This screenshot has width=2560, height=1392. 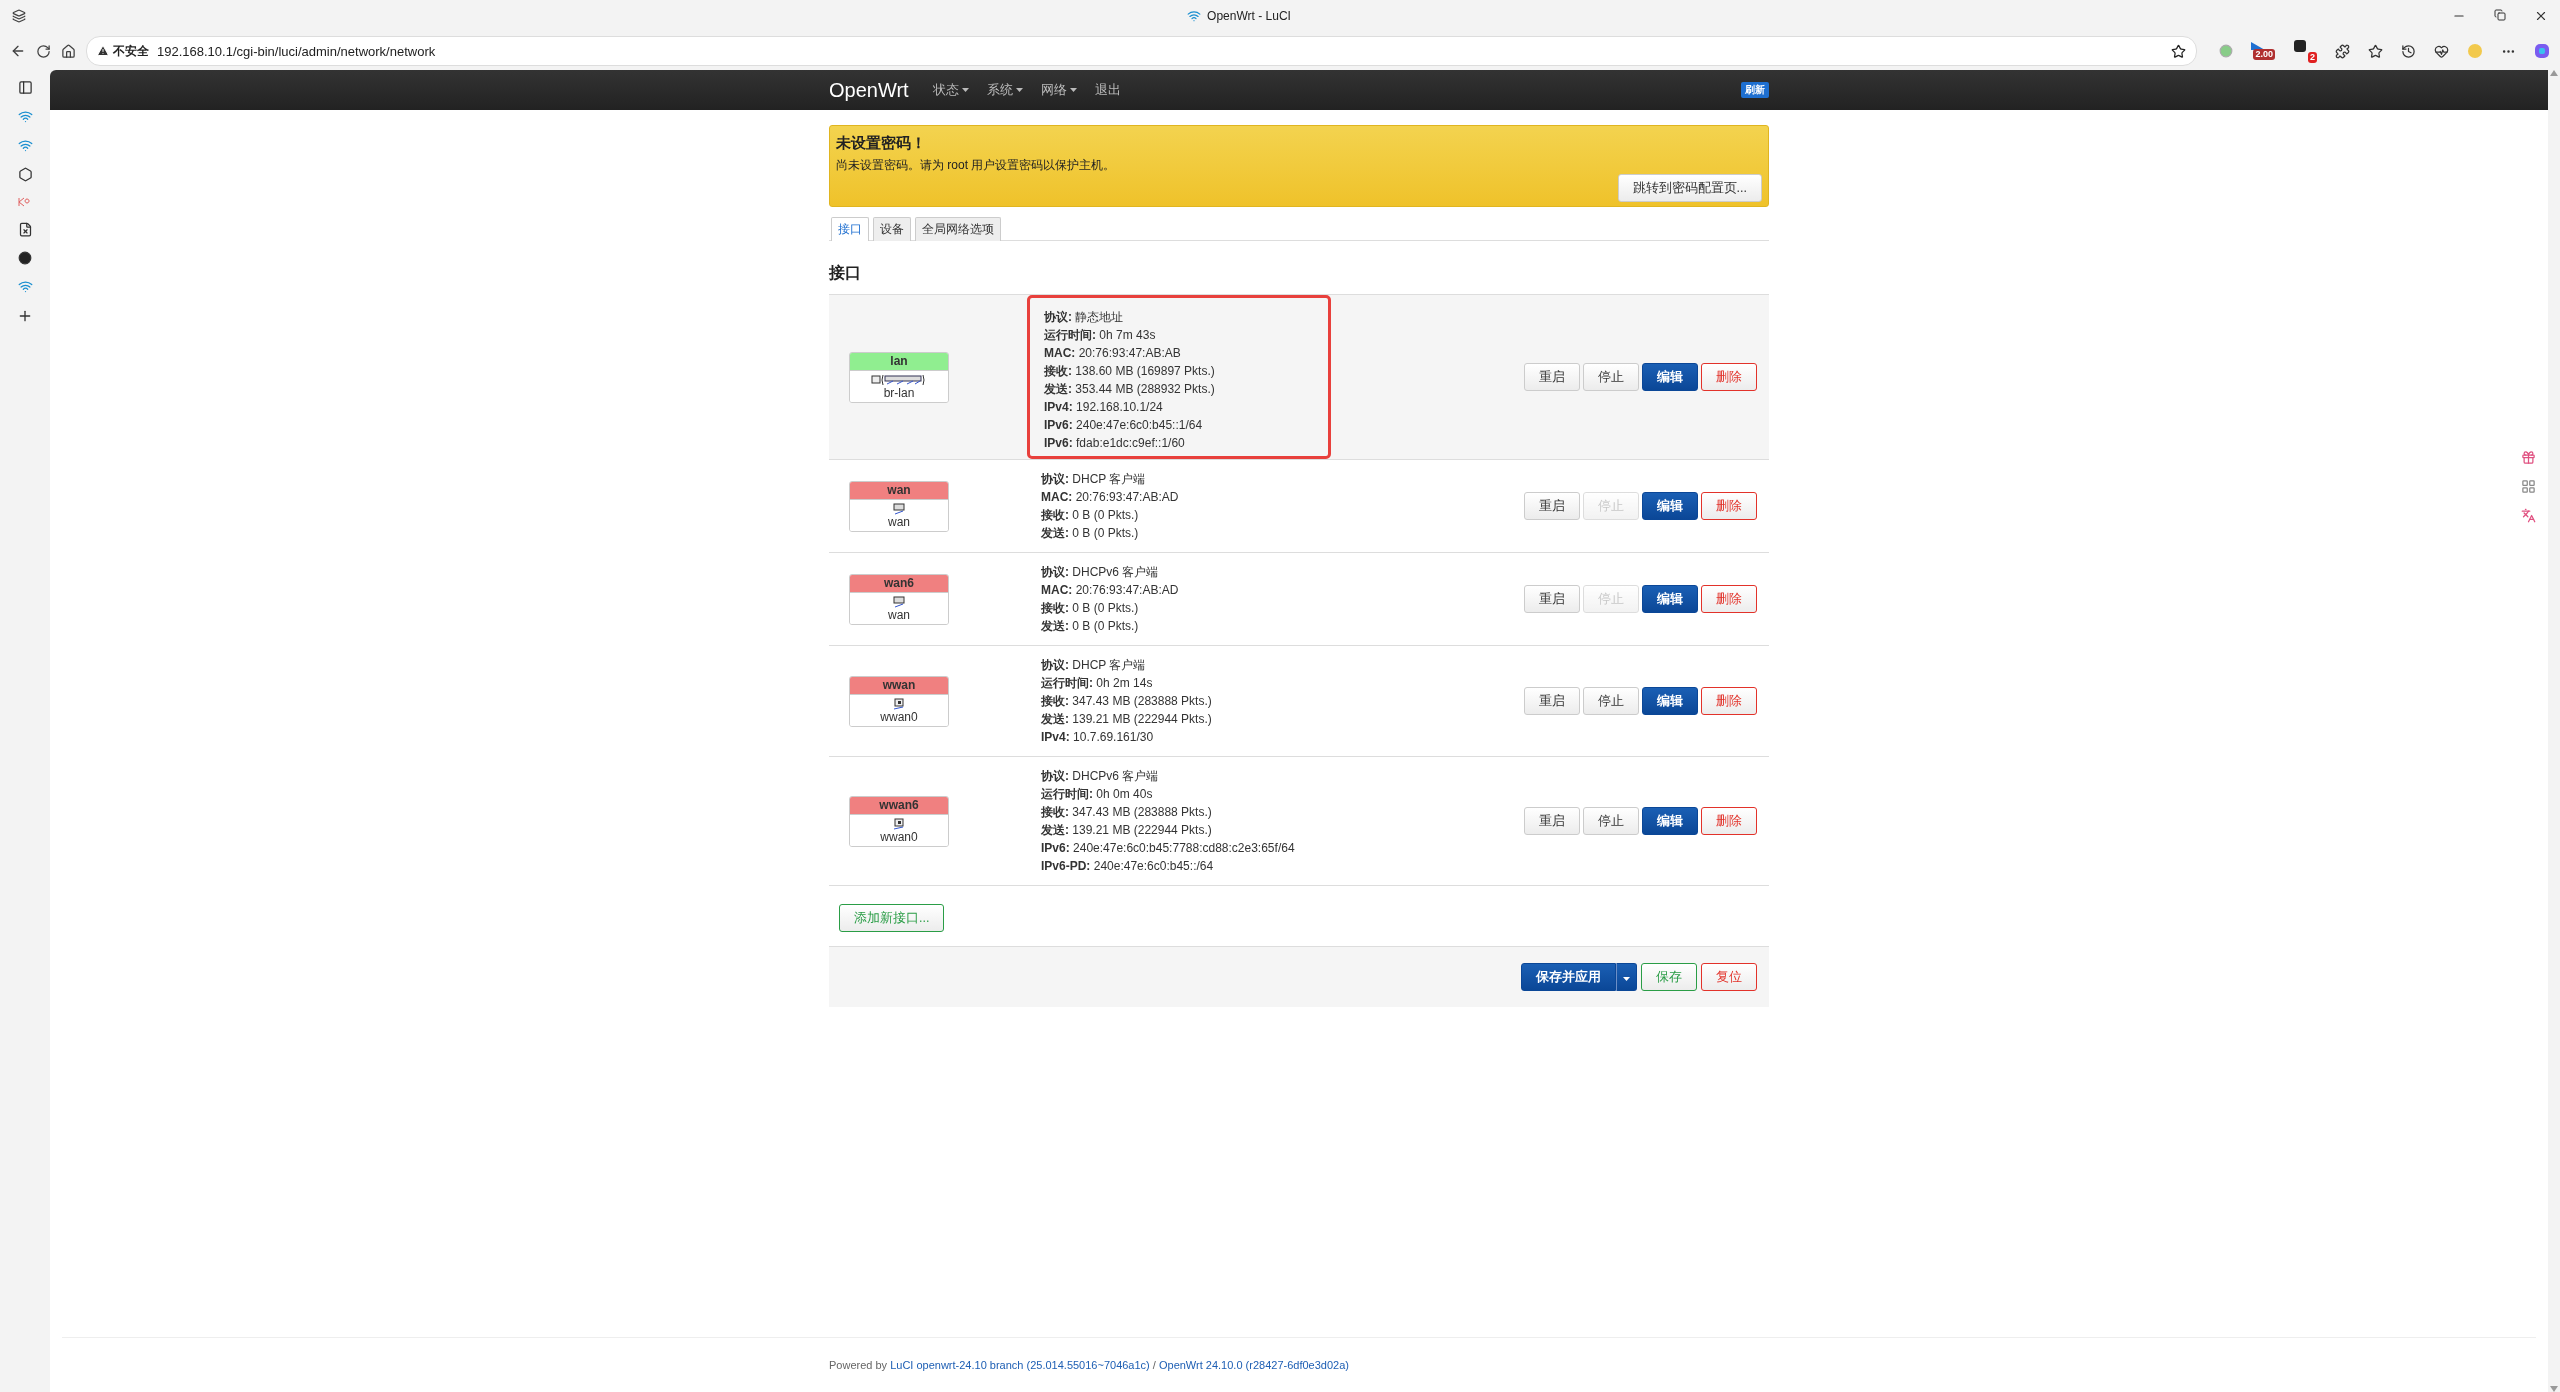 I want to click on gift-icon, so click(x=2528, y=457).